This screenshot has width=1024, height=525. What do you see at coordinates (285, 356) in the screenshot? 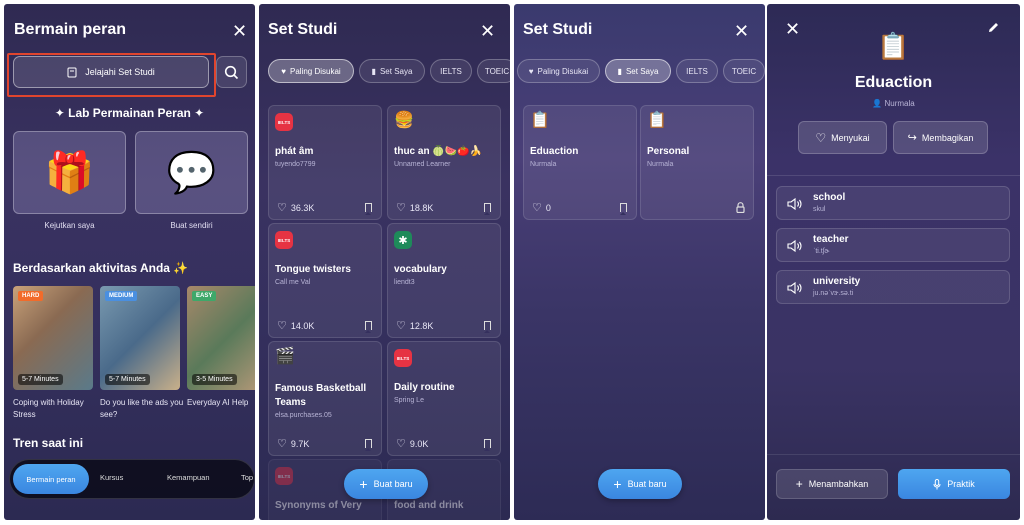
I see `clapper-icon: 🎬` at bounding box center [285, 356].